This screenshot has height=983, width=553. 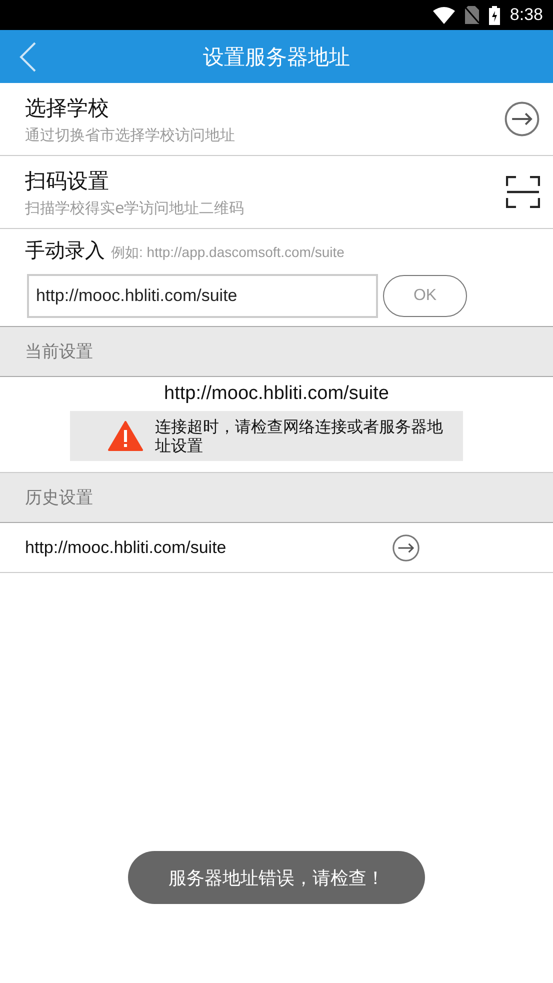 I want to click on toast-message: 服务器地址错误，请检查！, so click(x=276, y=878).